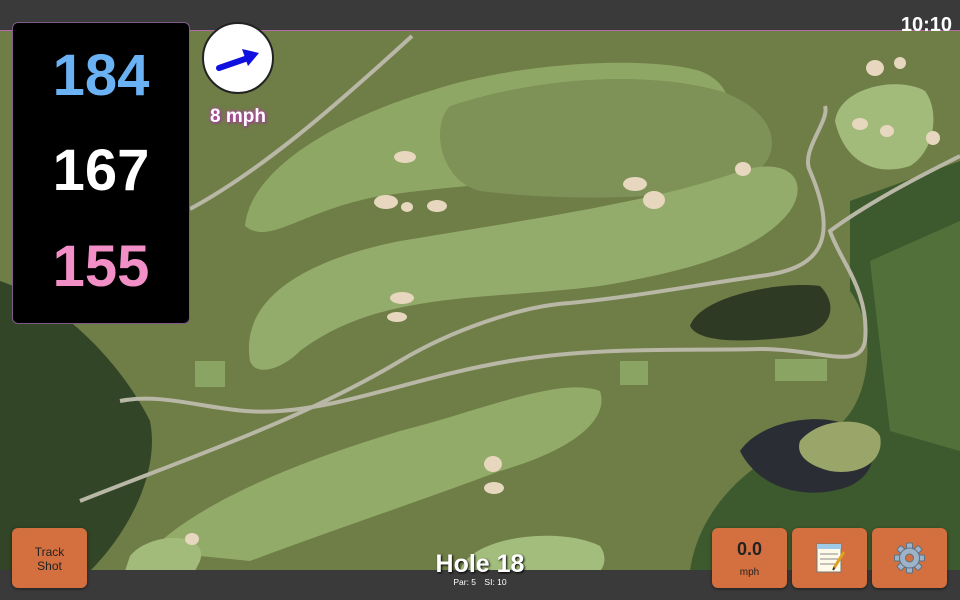 This screenshot has height=600, width=960. I want to click on wind-speed-value: 0.0, so click(749, 549).